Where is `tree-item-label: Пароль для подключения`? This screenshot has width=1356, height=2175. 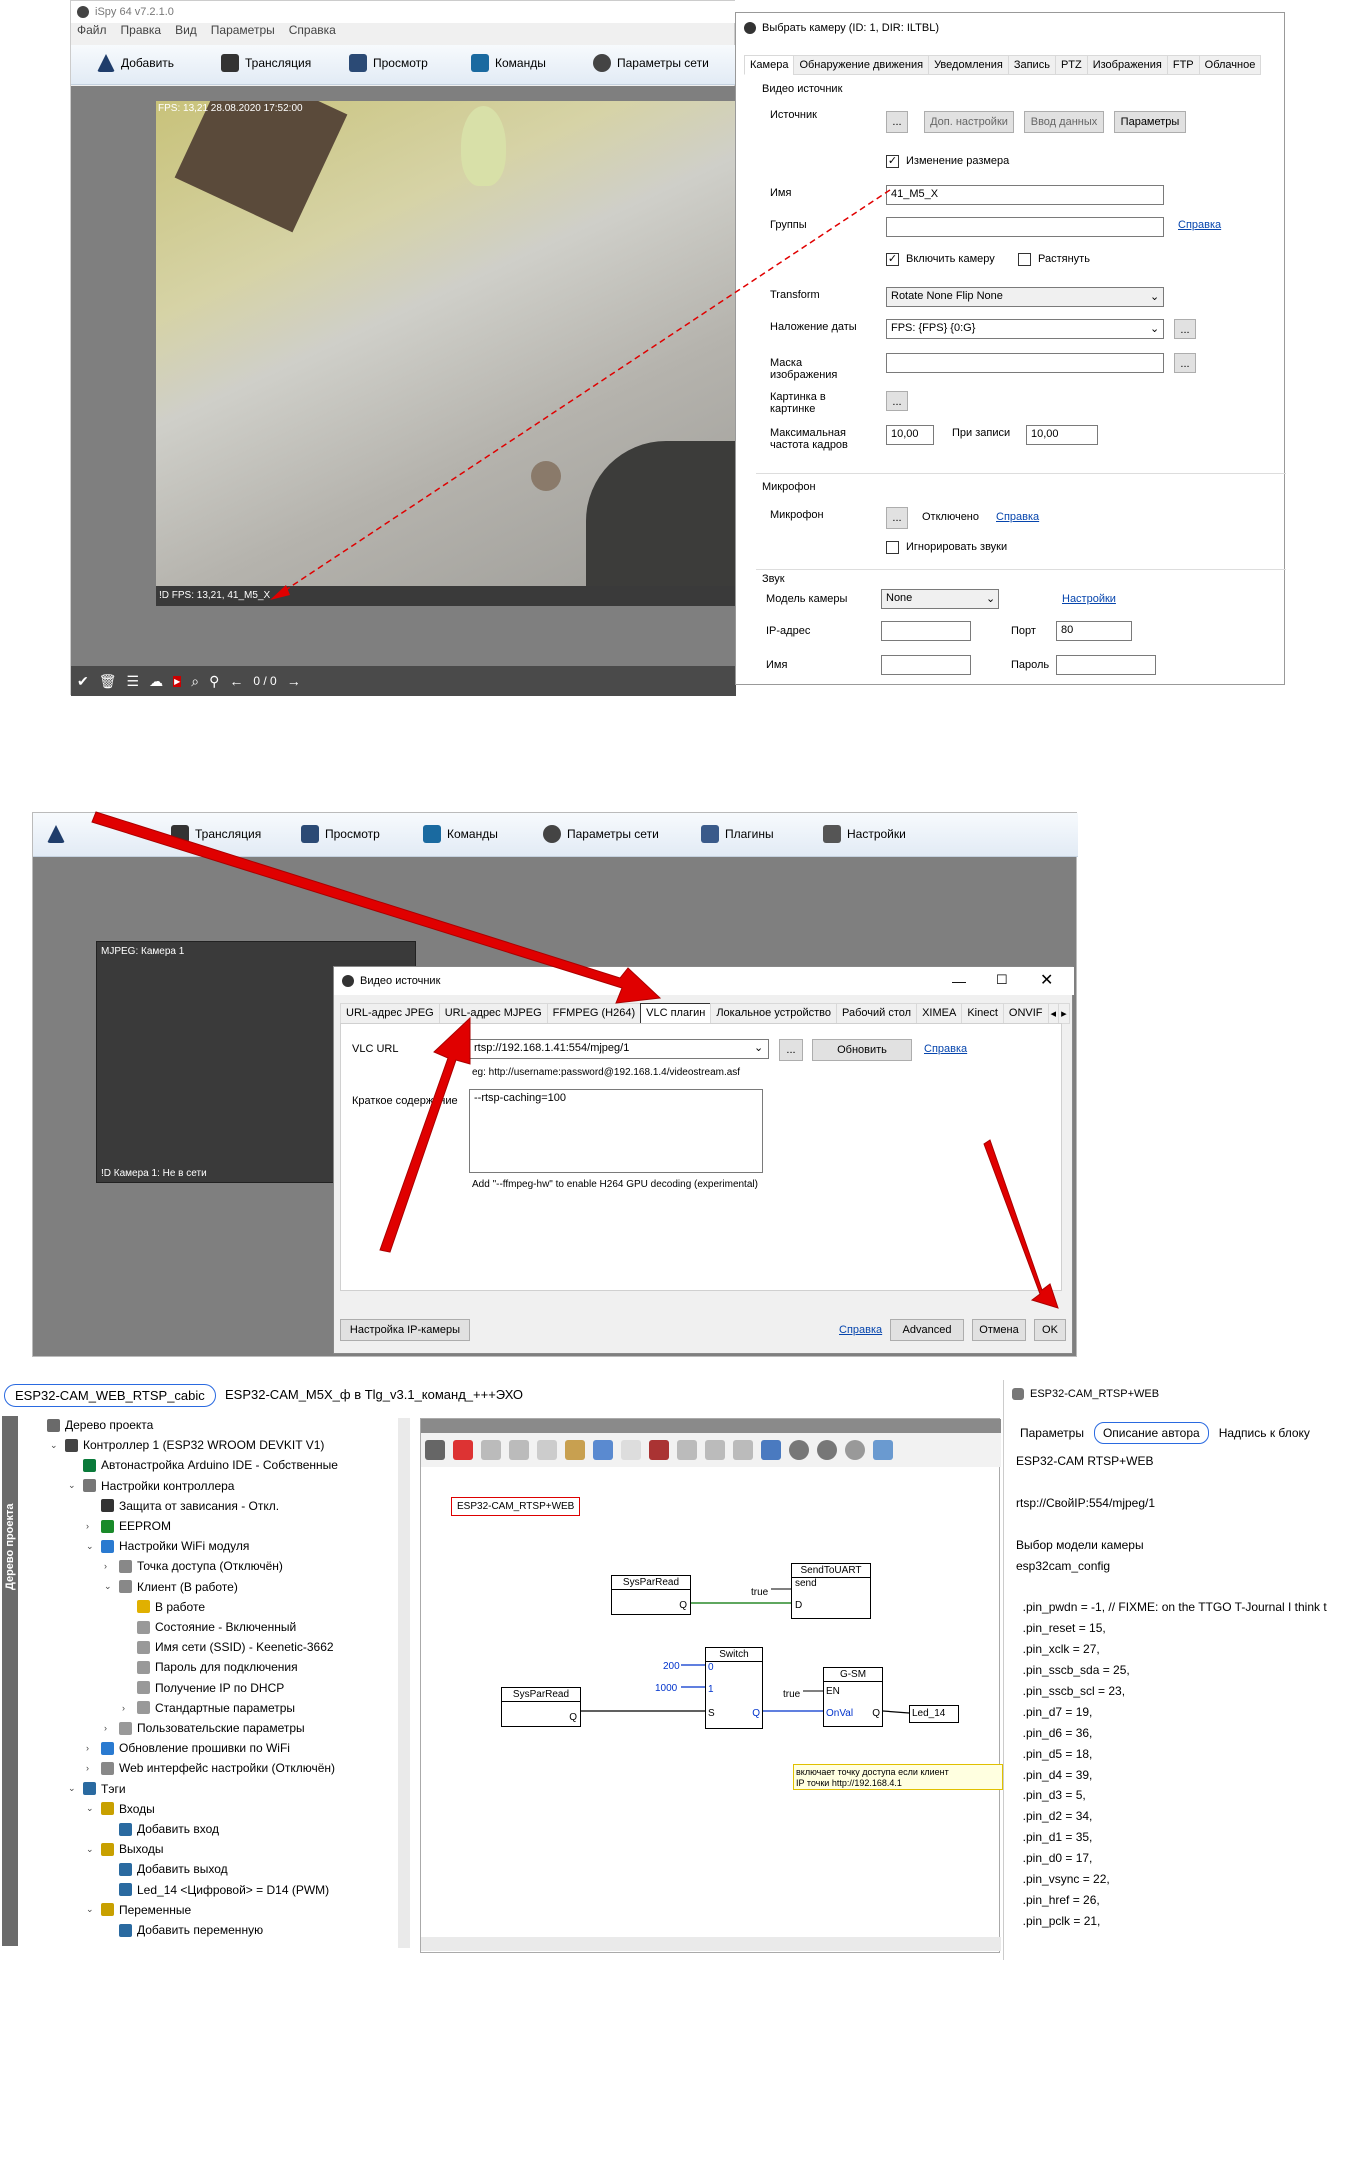
tree-item-label: Пароль для подключения is located at coordinates (226, 1667).